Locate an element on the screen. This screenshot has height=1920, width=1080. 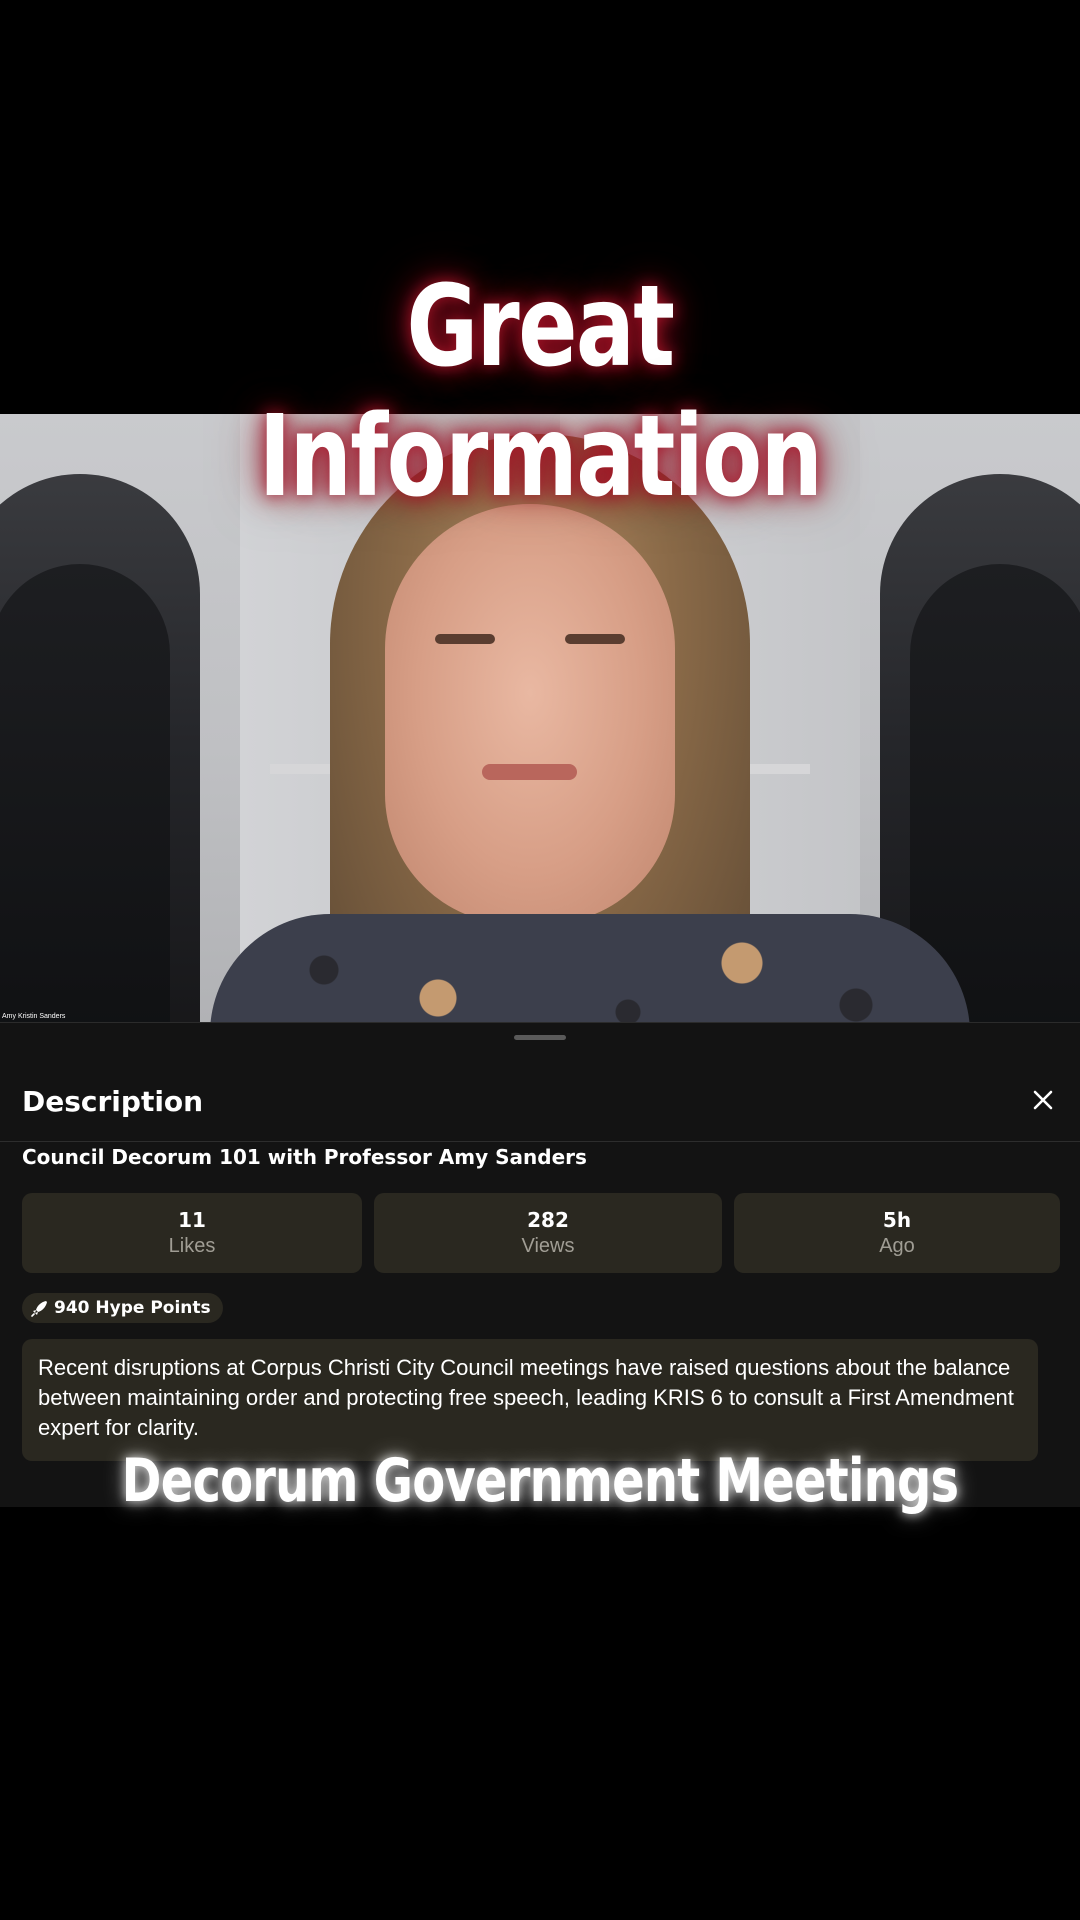
top-title-overlay: Great Information is located at coordinates (540, 392).